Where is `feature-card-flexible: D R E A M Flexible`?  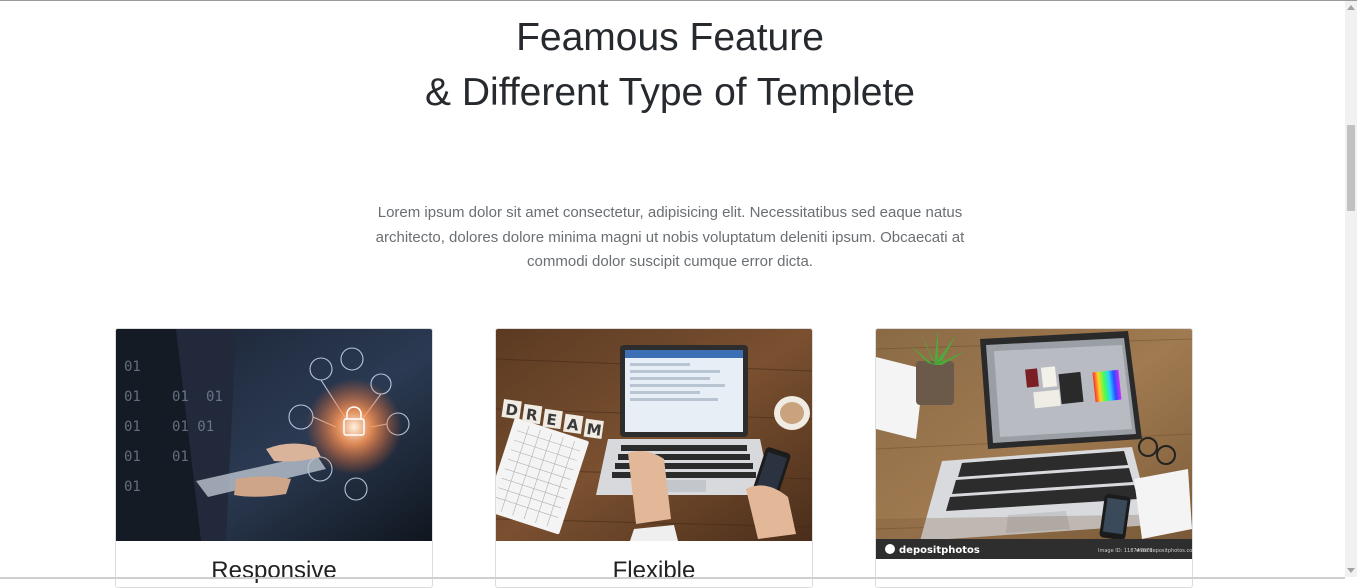
feature-card-flexible: D R E A M Flexible is located at coordinates (654, 458).